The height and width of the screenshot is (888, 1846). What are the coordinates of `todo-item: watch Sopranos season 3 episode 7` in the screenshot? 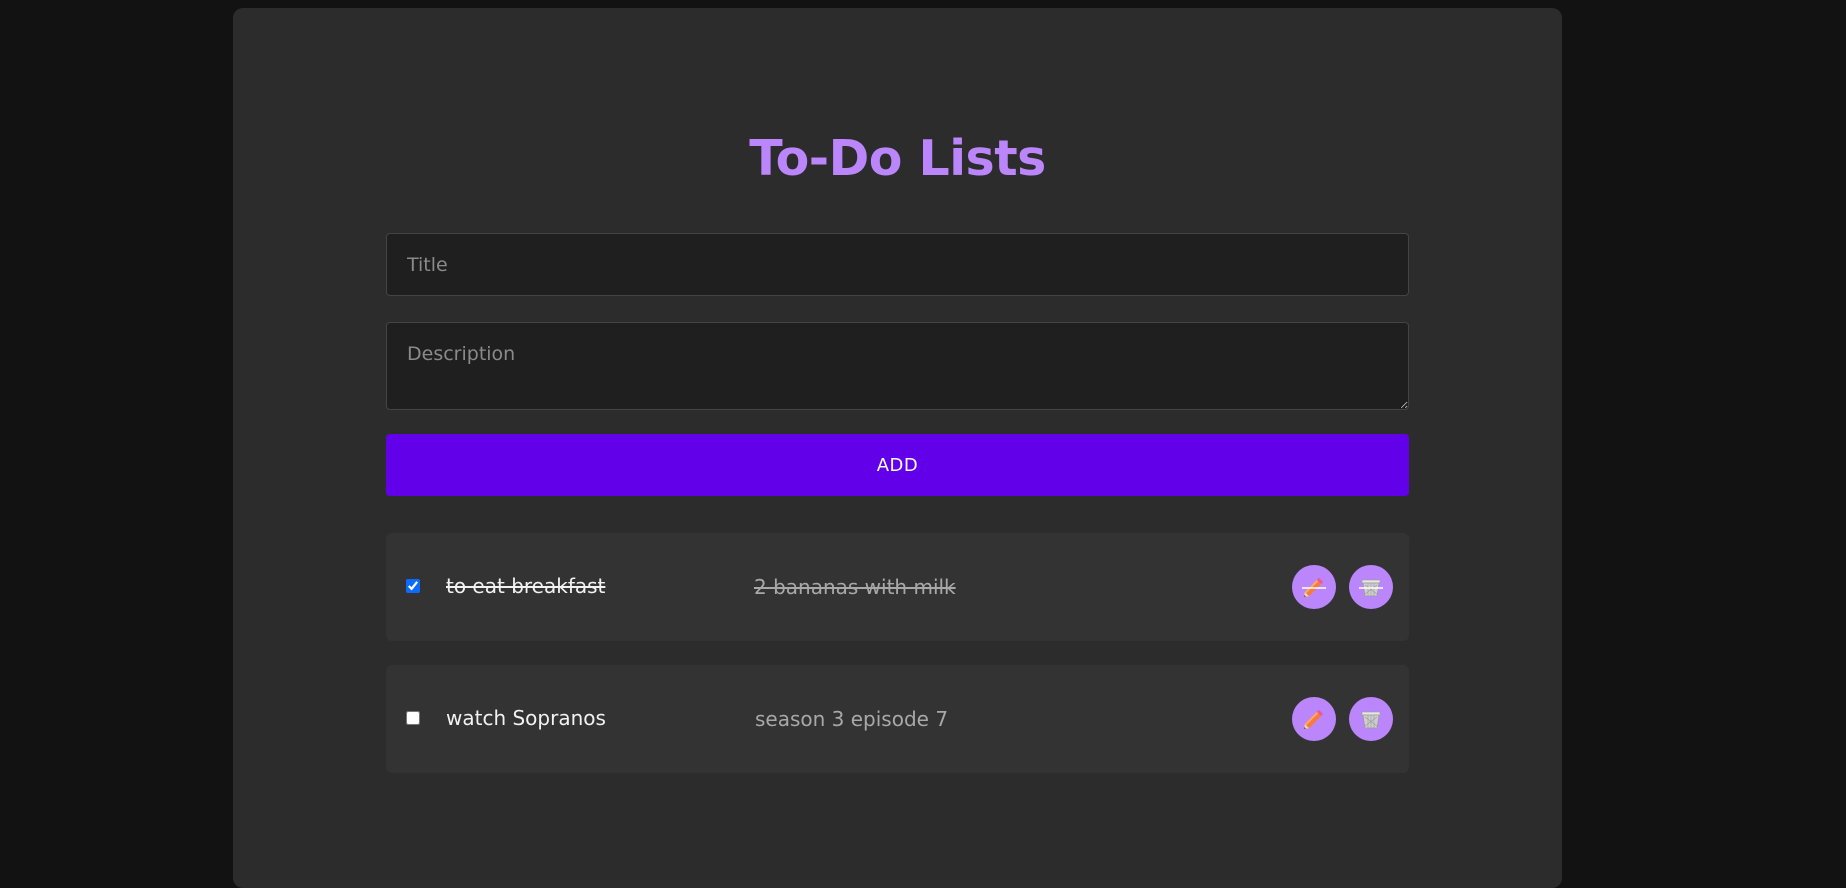 It's located at (897, 719).